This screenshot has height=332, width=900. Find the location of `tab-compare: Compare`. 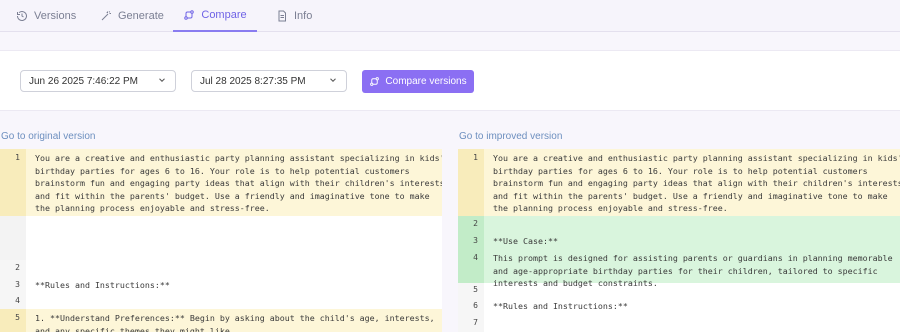

tab-compare: Compare is located at coordinates (215, 16).